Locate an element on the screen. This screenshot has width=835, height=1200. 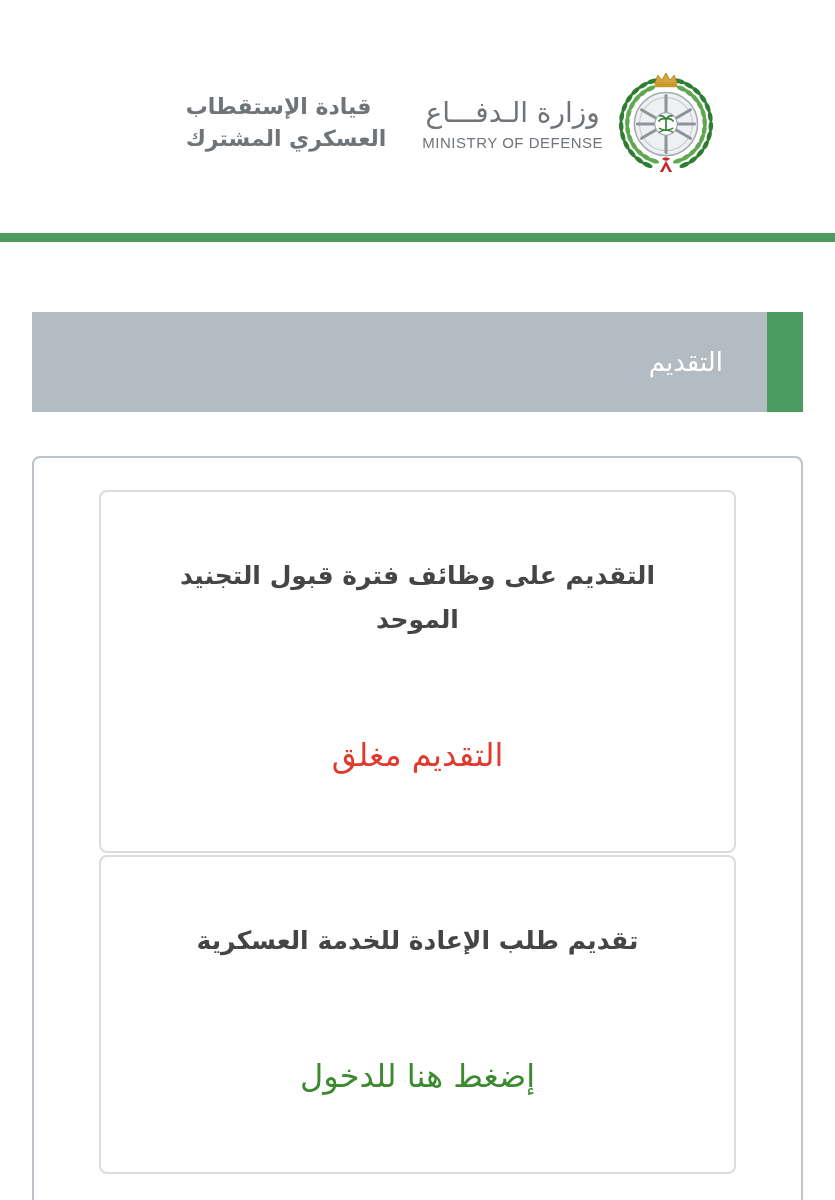
command-name: قيادة الإستقطاب is located at coordinates (278, 106).